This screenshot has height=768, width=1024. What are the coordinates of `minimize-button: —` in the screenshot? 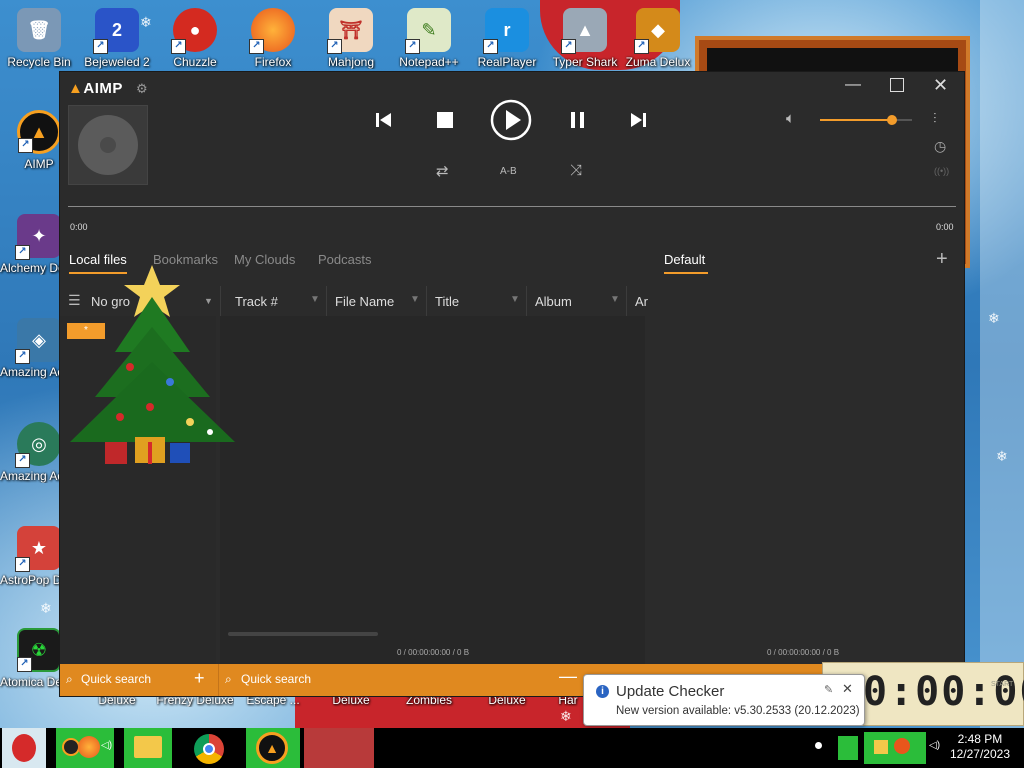 It's located at (853, 85).